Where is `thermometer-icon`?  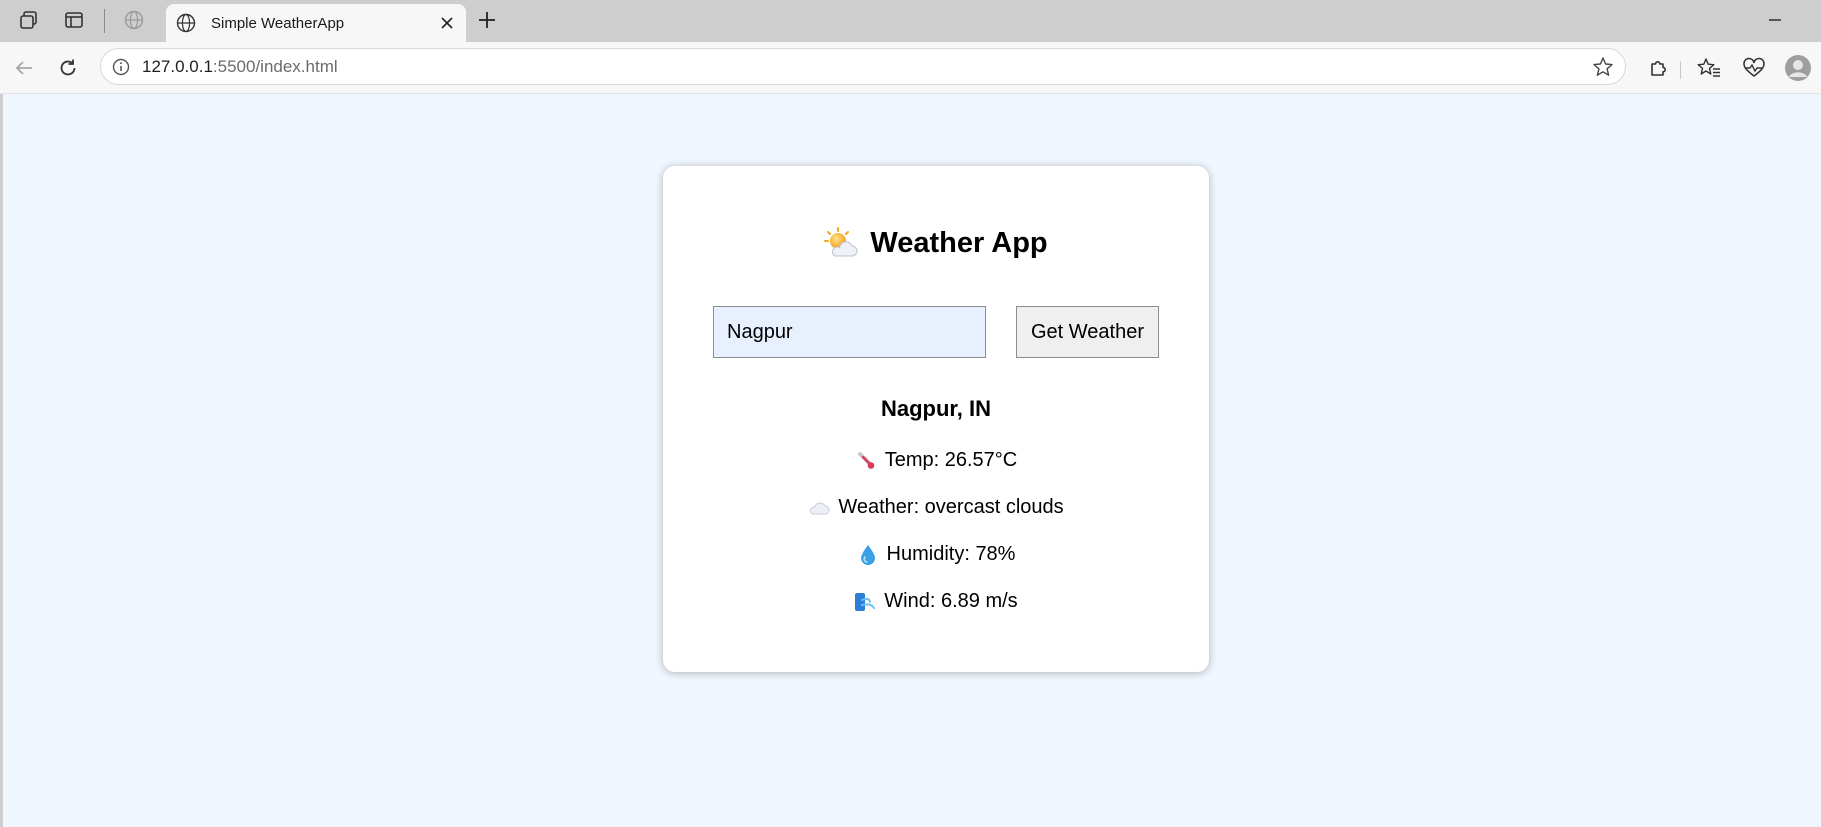 thermometer-icon is located at coordinates (866, 461).